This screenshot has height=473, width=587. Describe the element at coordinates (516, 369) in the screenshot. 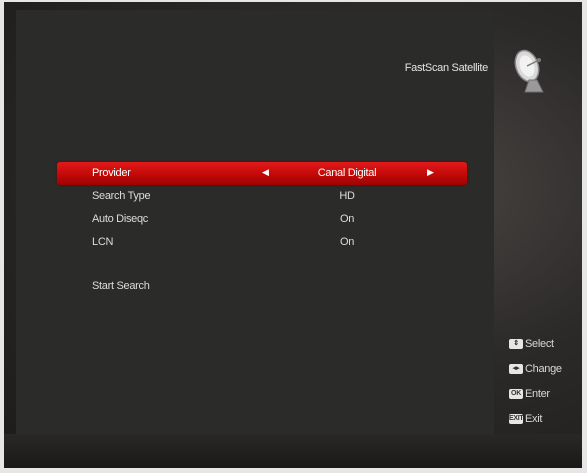

I see `leftright-key-icon: ◂▸` at that location.